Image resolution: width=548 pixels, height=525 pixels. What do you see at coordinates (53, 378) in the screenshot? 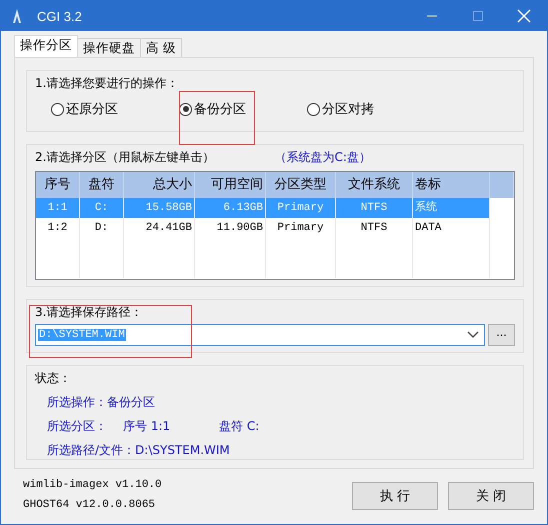
I see `status-label: 状态：` at bounding box center [53, 378].